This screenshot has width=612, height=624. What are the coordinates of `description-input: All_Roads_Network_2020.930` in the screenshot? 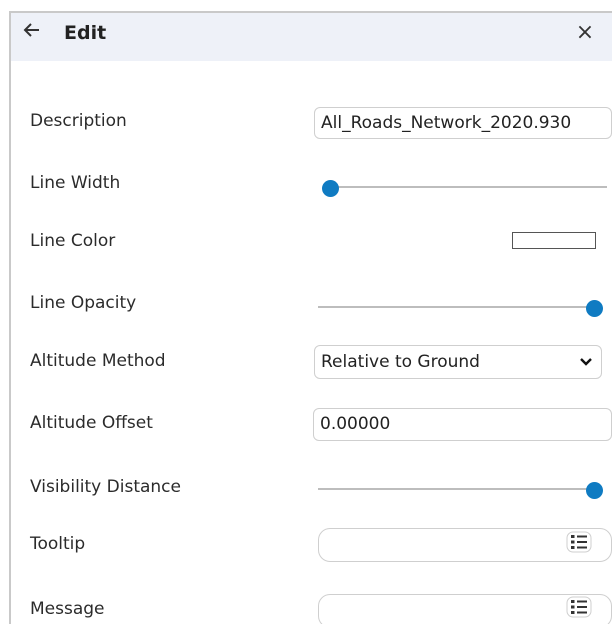 It's located at (463, 123).